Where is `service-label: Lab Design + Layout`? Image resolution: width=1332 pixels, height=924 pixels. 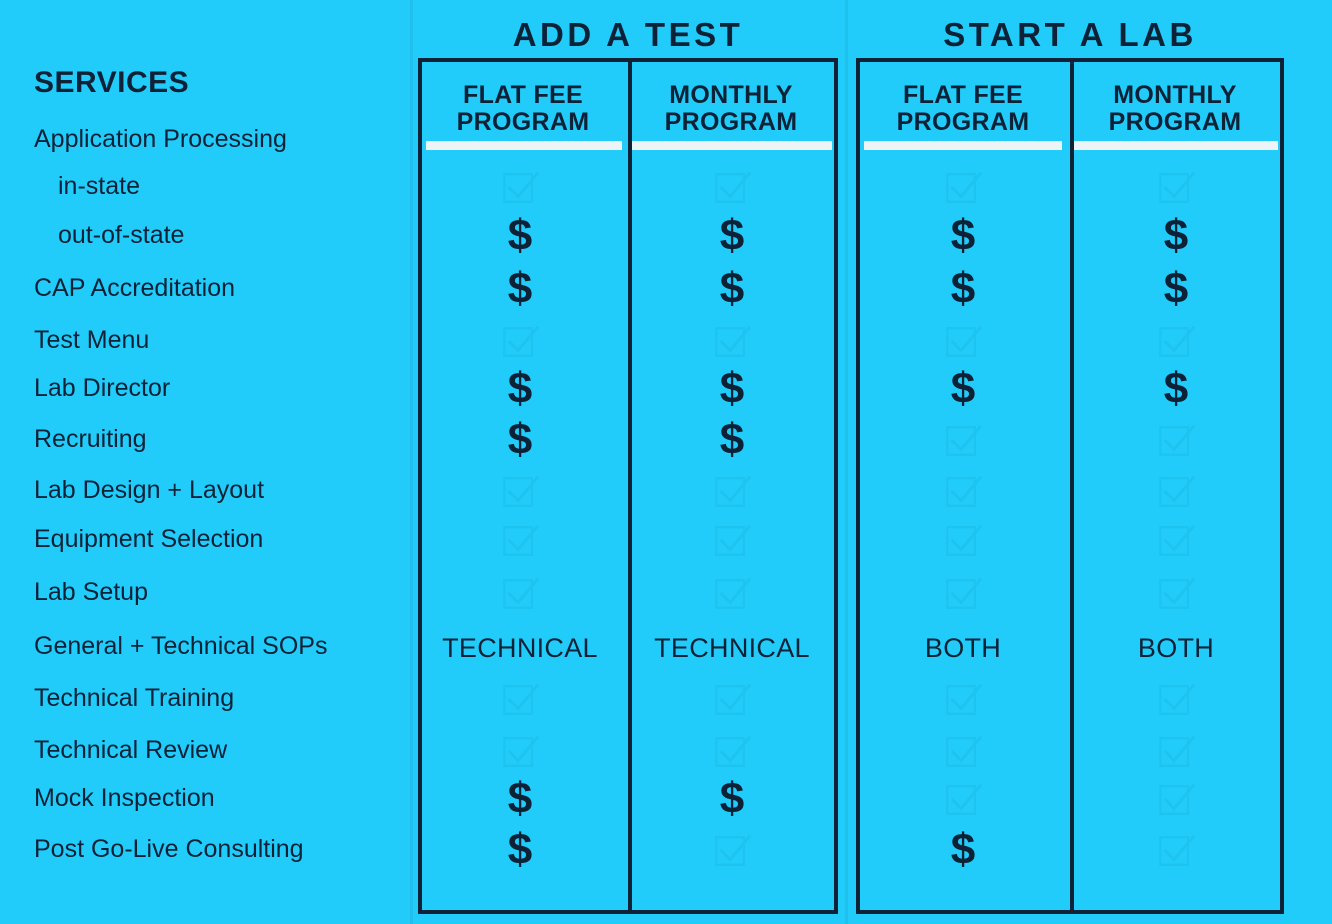 service-label: Lab Design + Layout is located at coordinates (149, 490).